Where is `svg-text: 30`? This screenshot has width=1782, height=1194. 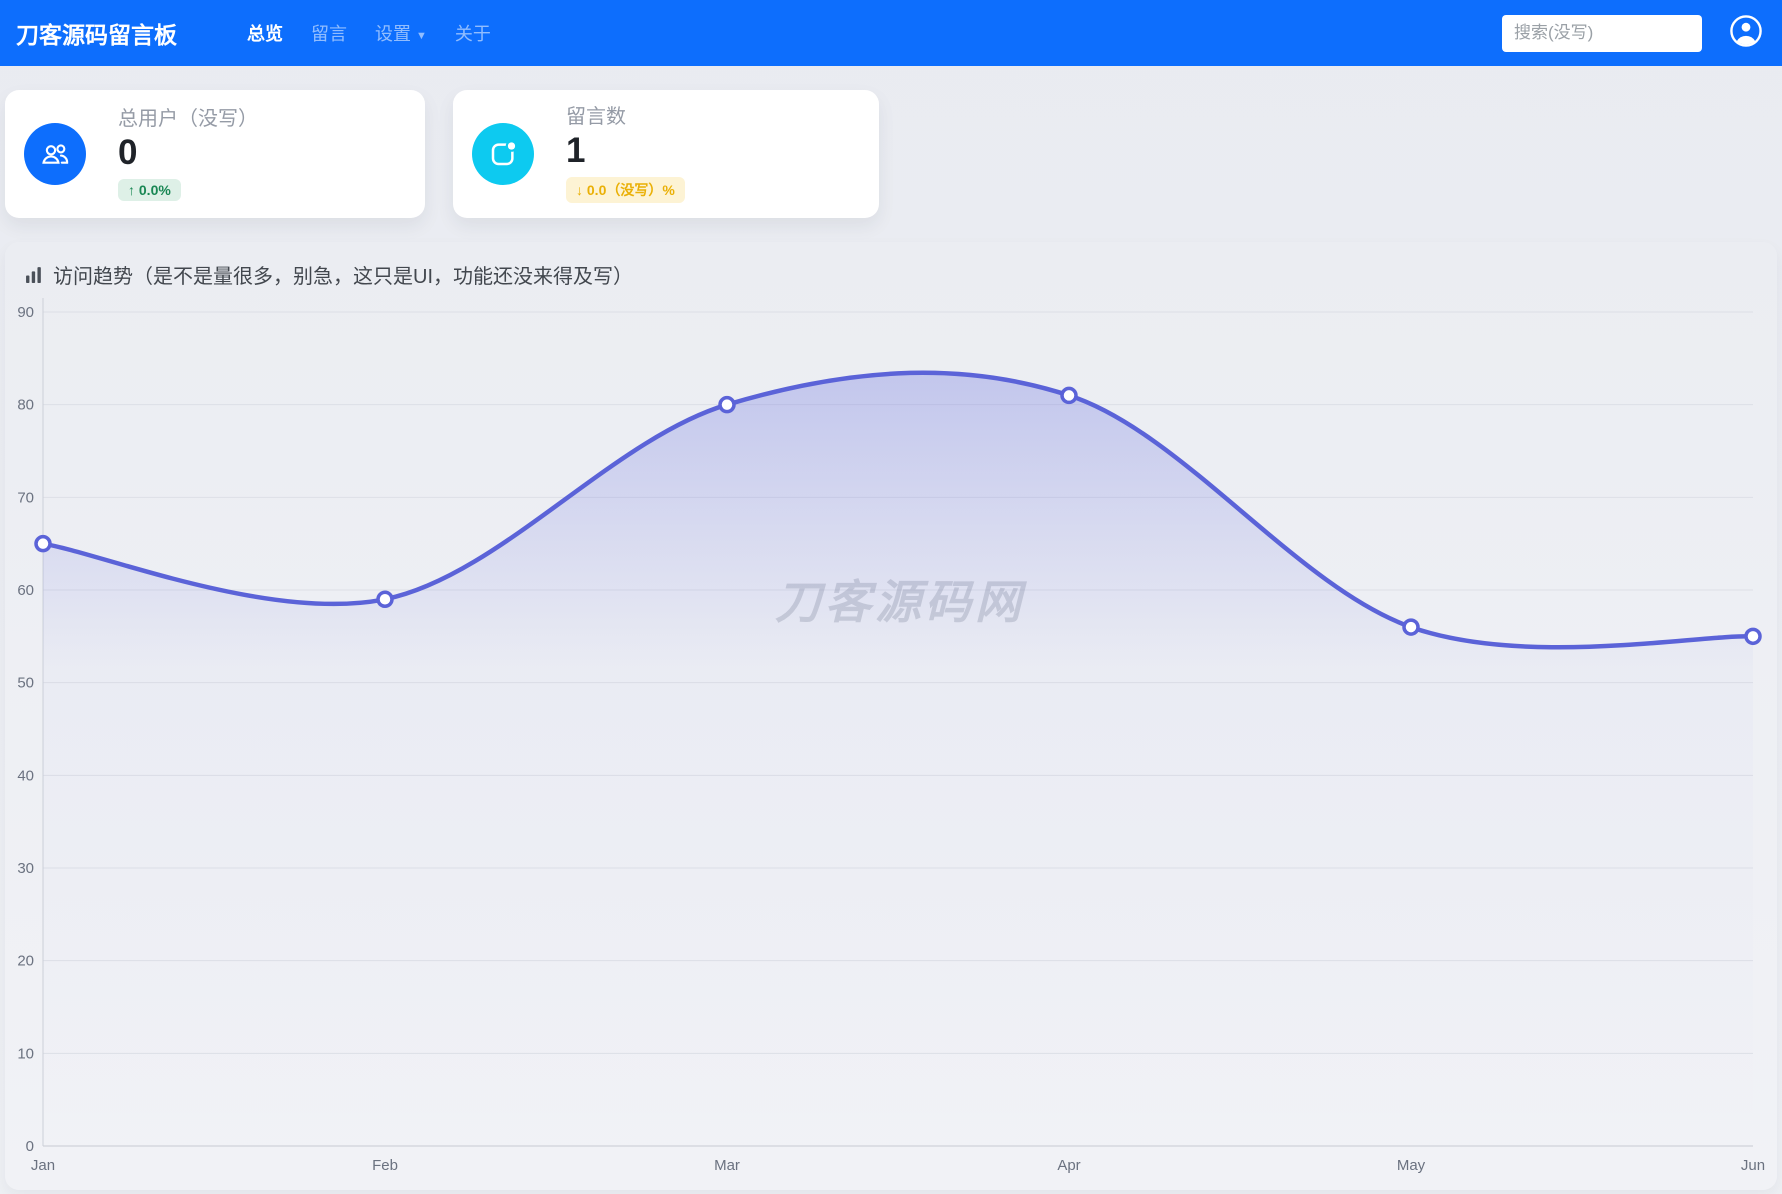 svg-text: 30 is located at coordinates (25, 868).